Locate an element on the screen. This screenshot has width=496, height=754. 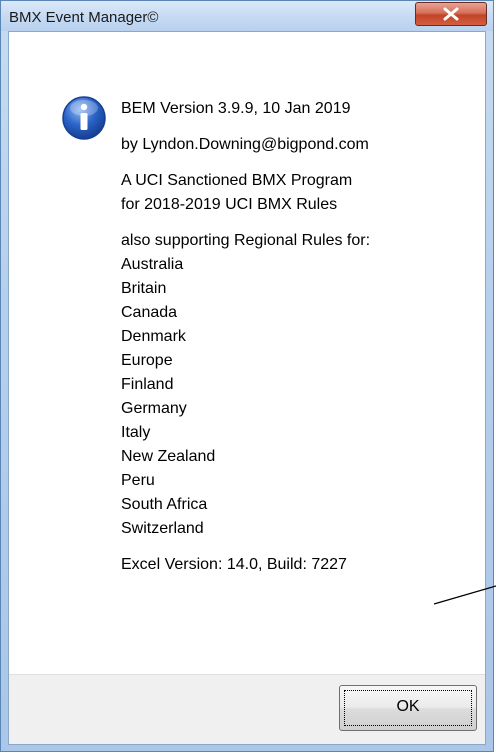
button-bar: OK is located at coordinates (247, 709).